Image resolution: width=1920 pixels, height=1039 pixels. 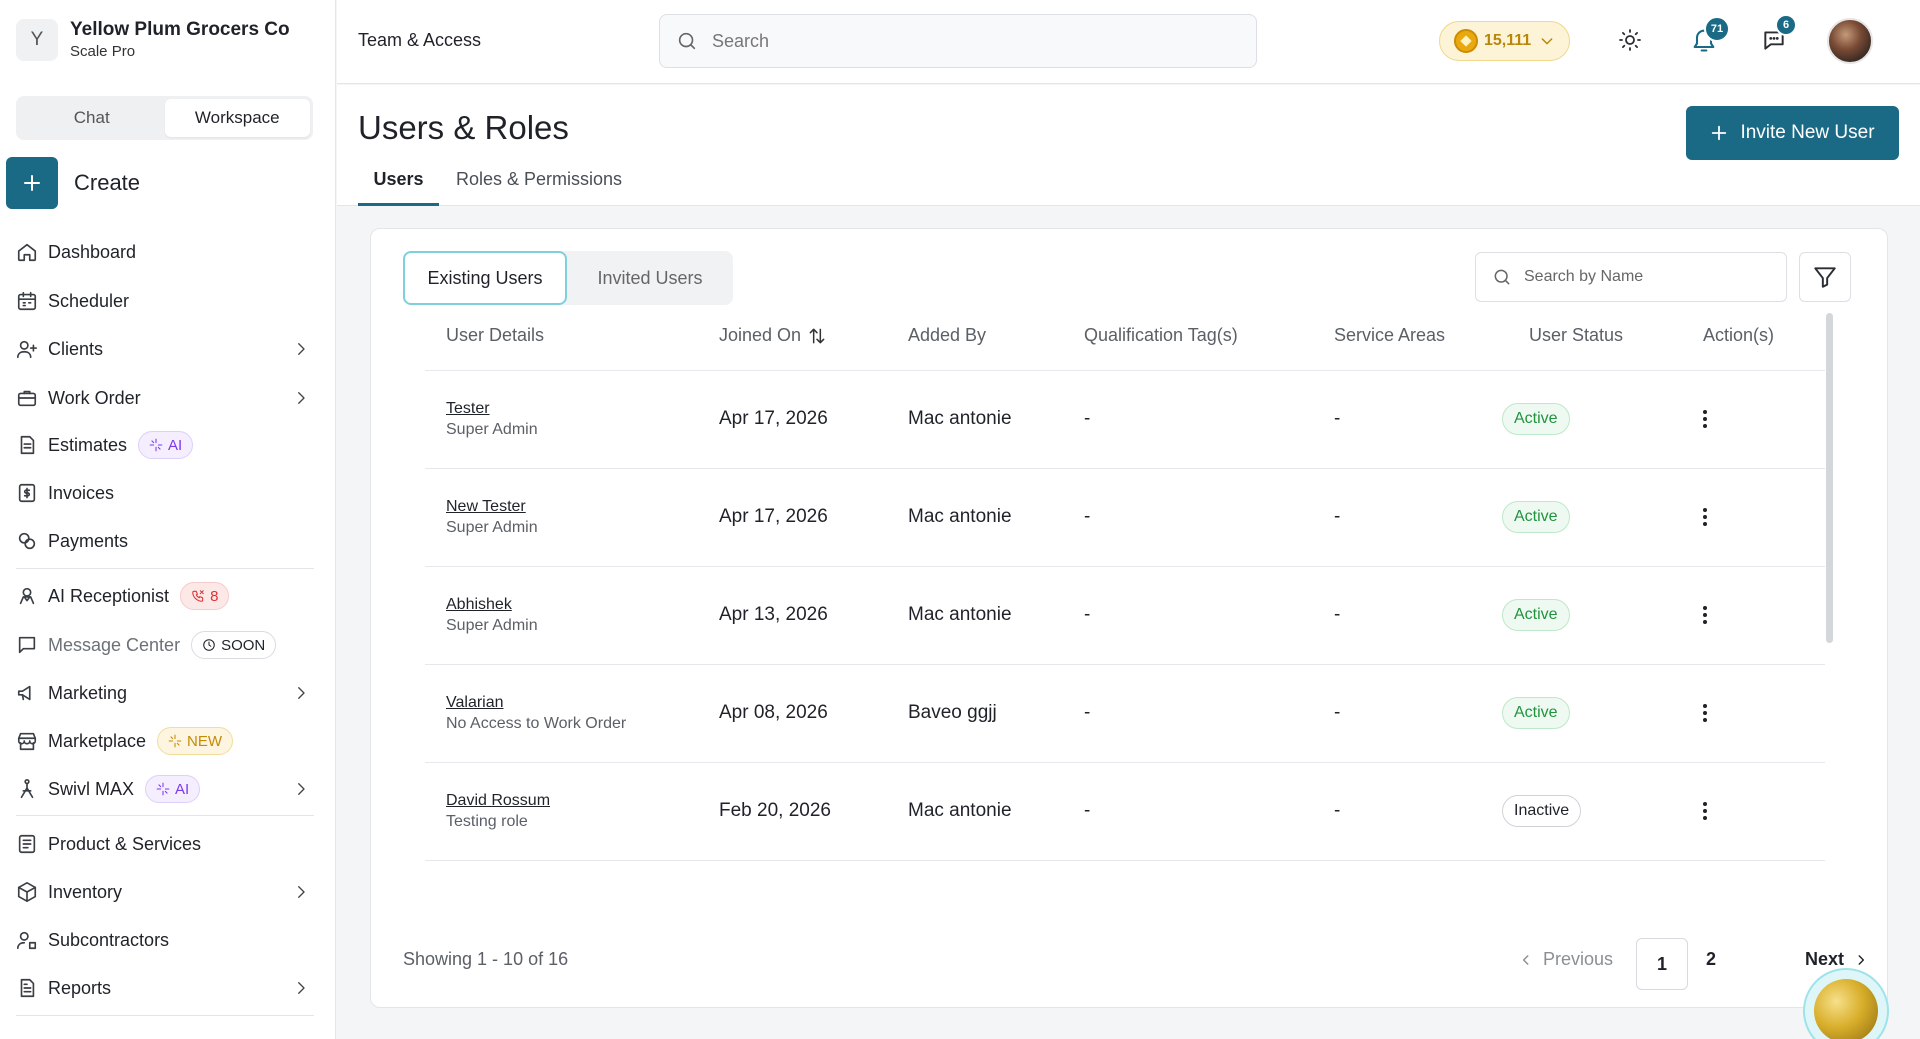 I want to click on filter-button, so click(x=1825, y=277).